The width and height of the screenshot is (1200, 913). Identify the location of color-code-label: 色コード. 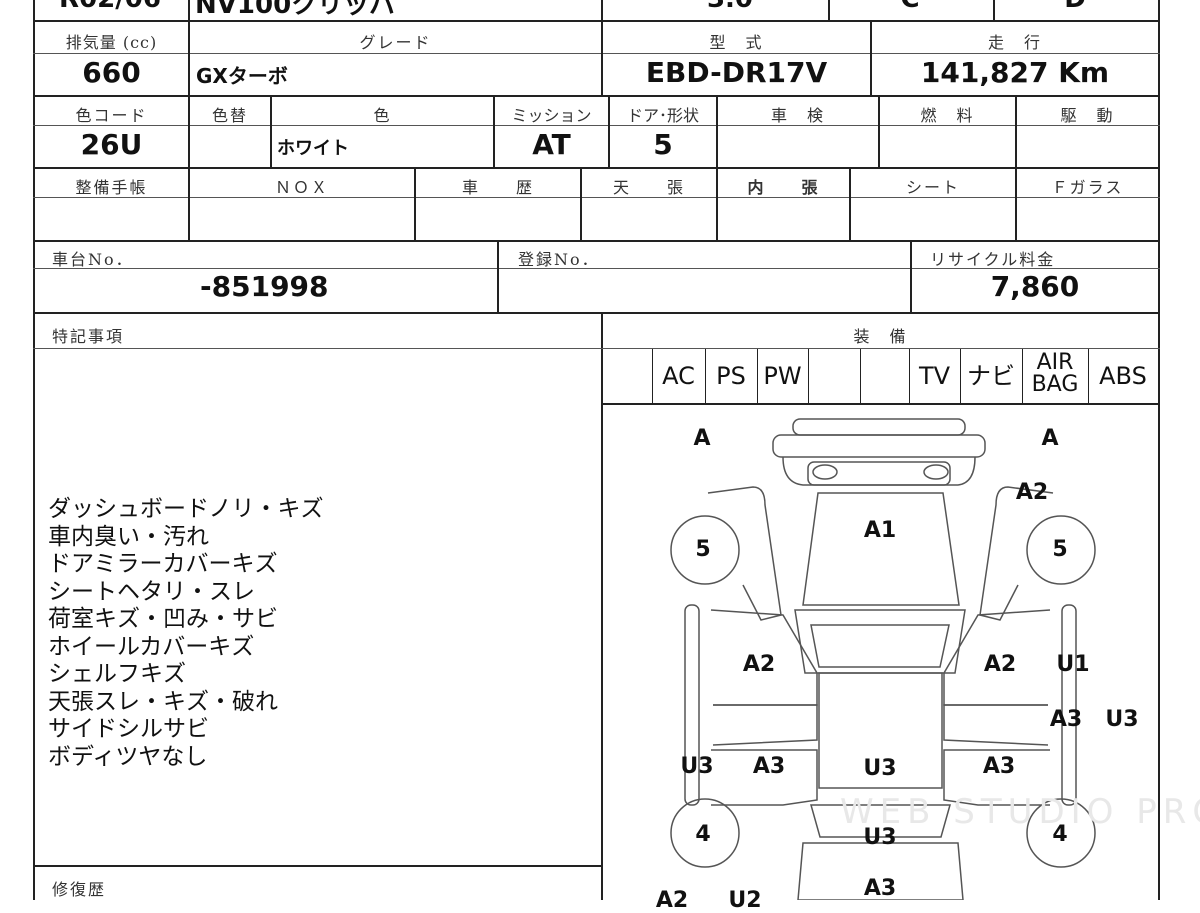
(111, 115).